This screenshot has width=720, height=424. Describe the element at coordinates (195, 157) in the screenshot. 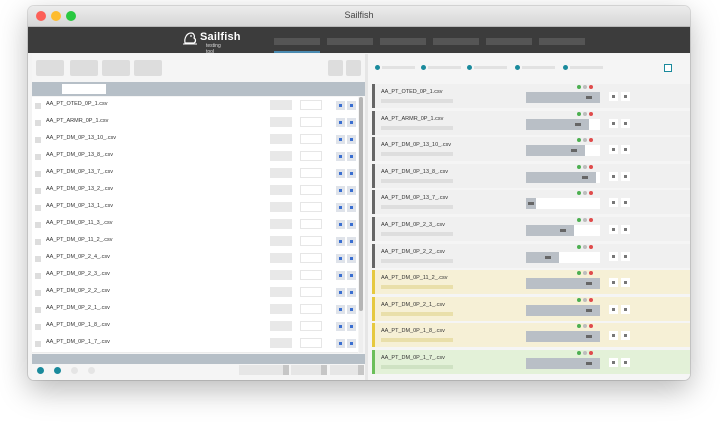

I see `file-row: AA_PT_DM_0P_13_8_.csv` at that location.